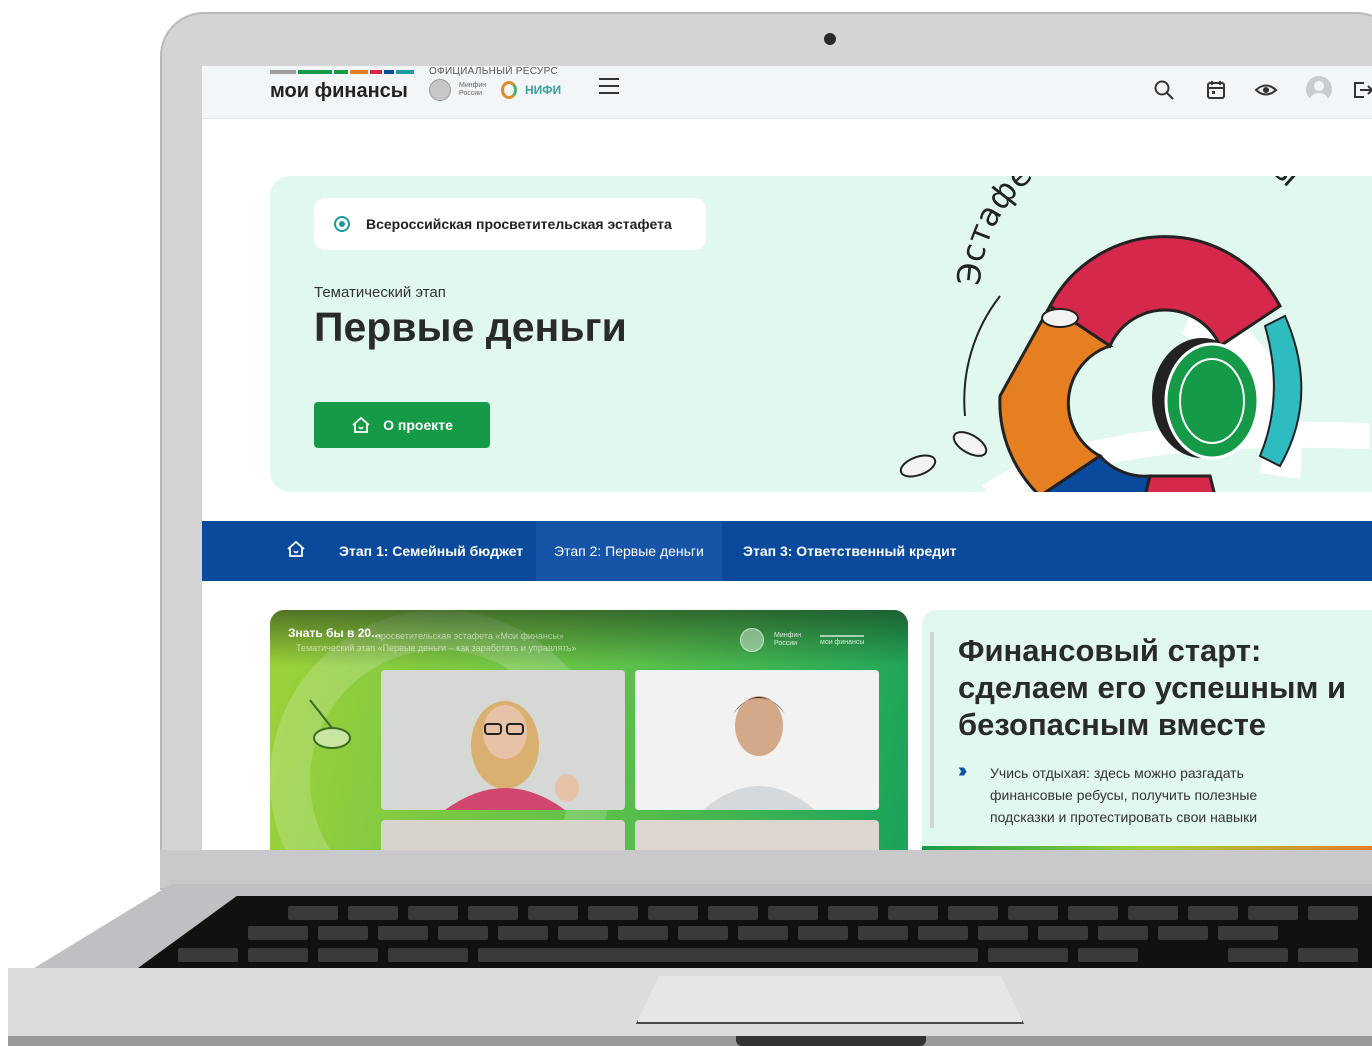 This screenshot has width=1372, height=1046. I want to click on participant-woman-image, so click(503, 740).